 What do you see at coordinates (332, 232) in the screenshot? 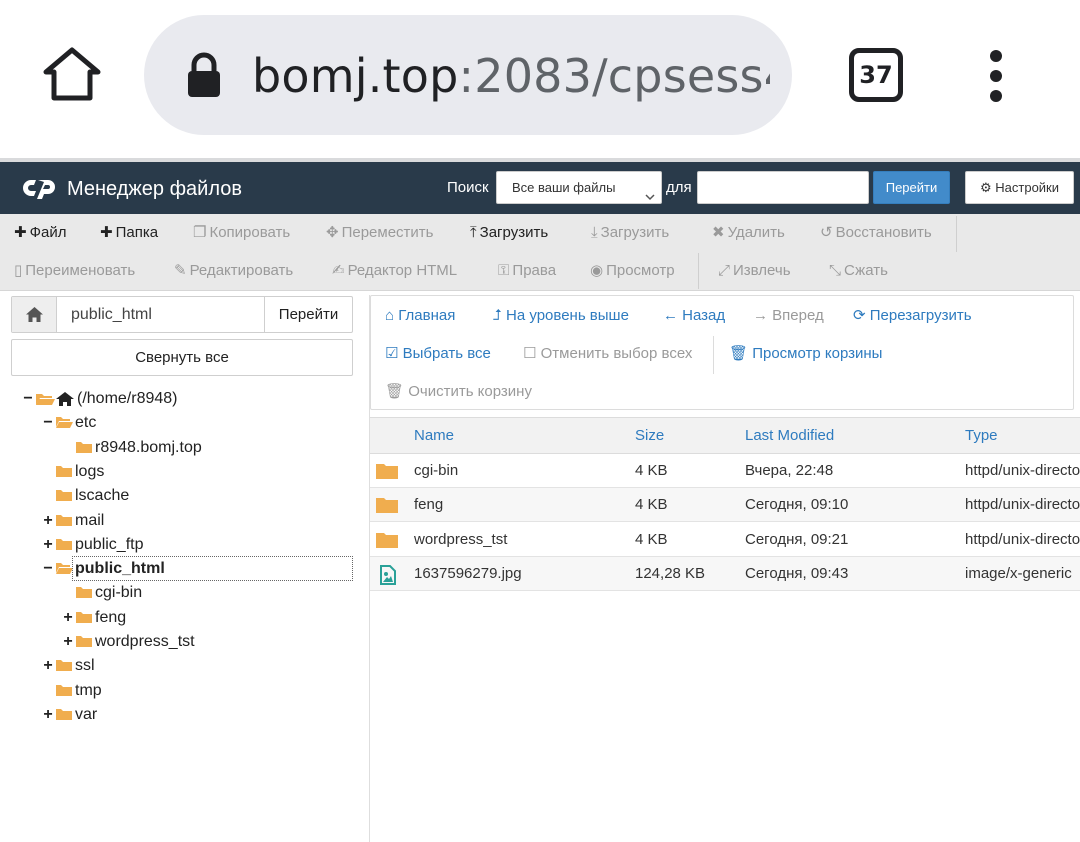
I see `move-icon: ✥` at bounding box center [332, 232].